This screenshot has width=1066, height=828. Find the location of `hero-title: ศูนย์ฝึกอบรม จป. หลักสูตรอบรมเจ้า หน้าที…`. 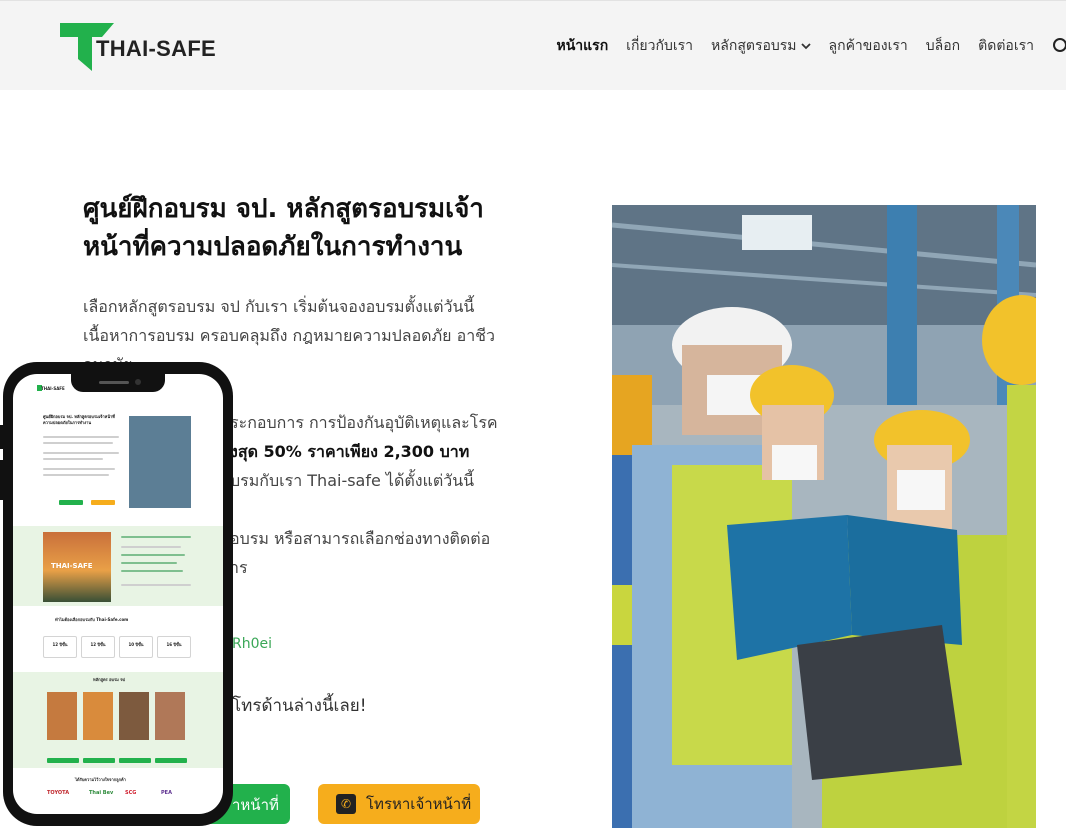

hero-title: ศูนย์ฝึกอบรม จป. หลักสูตรอบรมเจ้า หน้าที… is located at coordinates (283, 228).